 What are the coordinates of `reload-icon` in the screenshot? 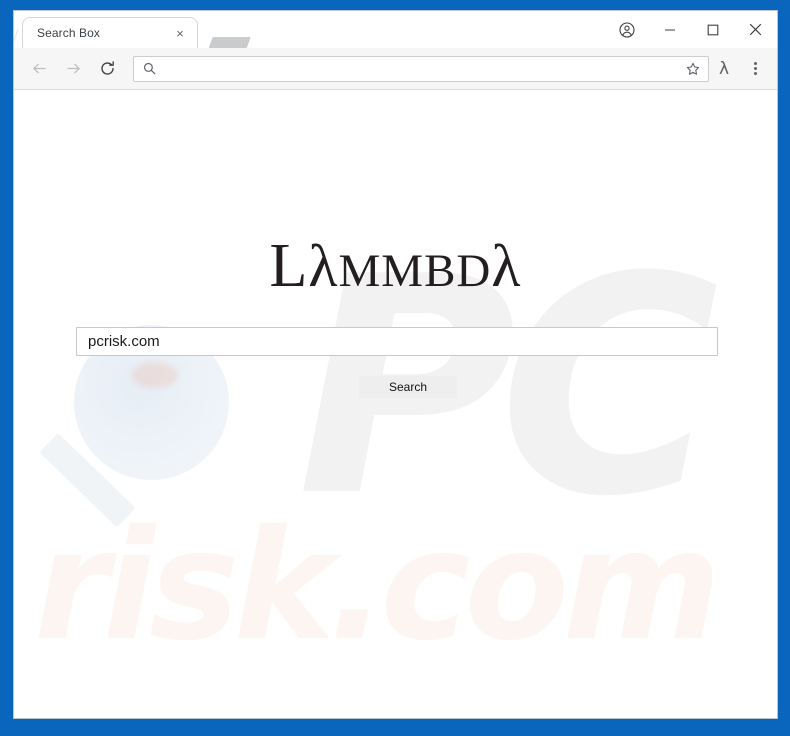 It's located at (107, 68).